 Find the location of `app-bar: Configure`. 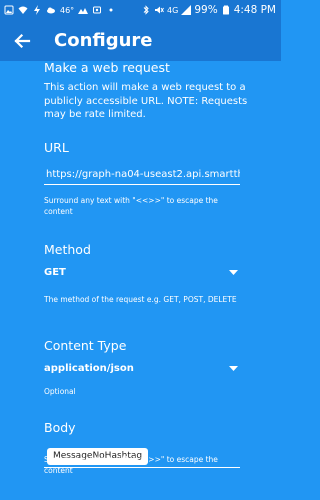

app-bar: Configure is located at coordinates (140, 40).